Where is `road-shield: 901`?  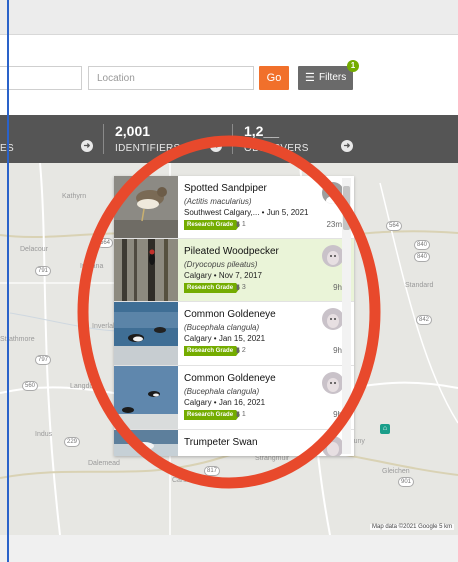
road-shield: 901 is located at coordinates (406, 482).